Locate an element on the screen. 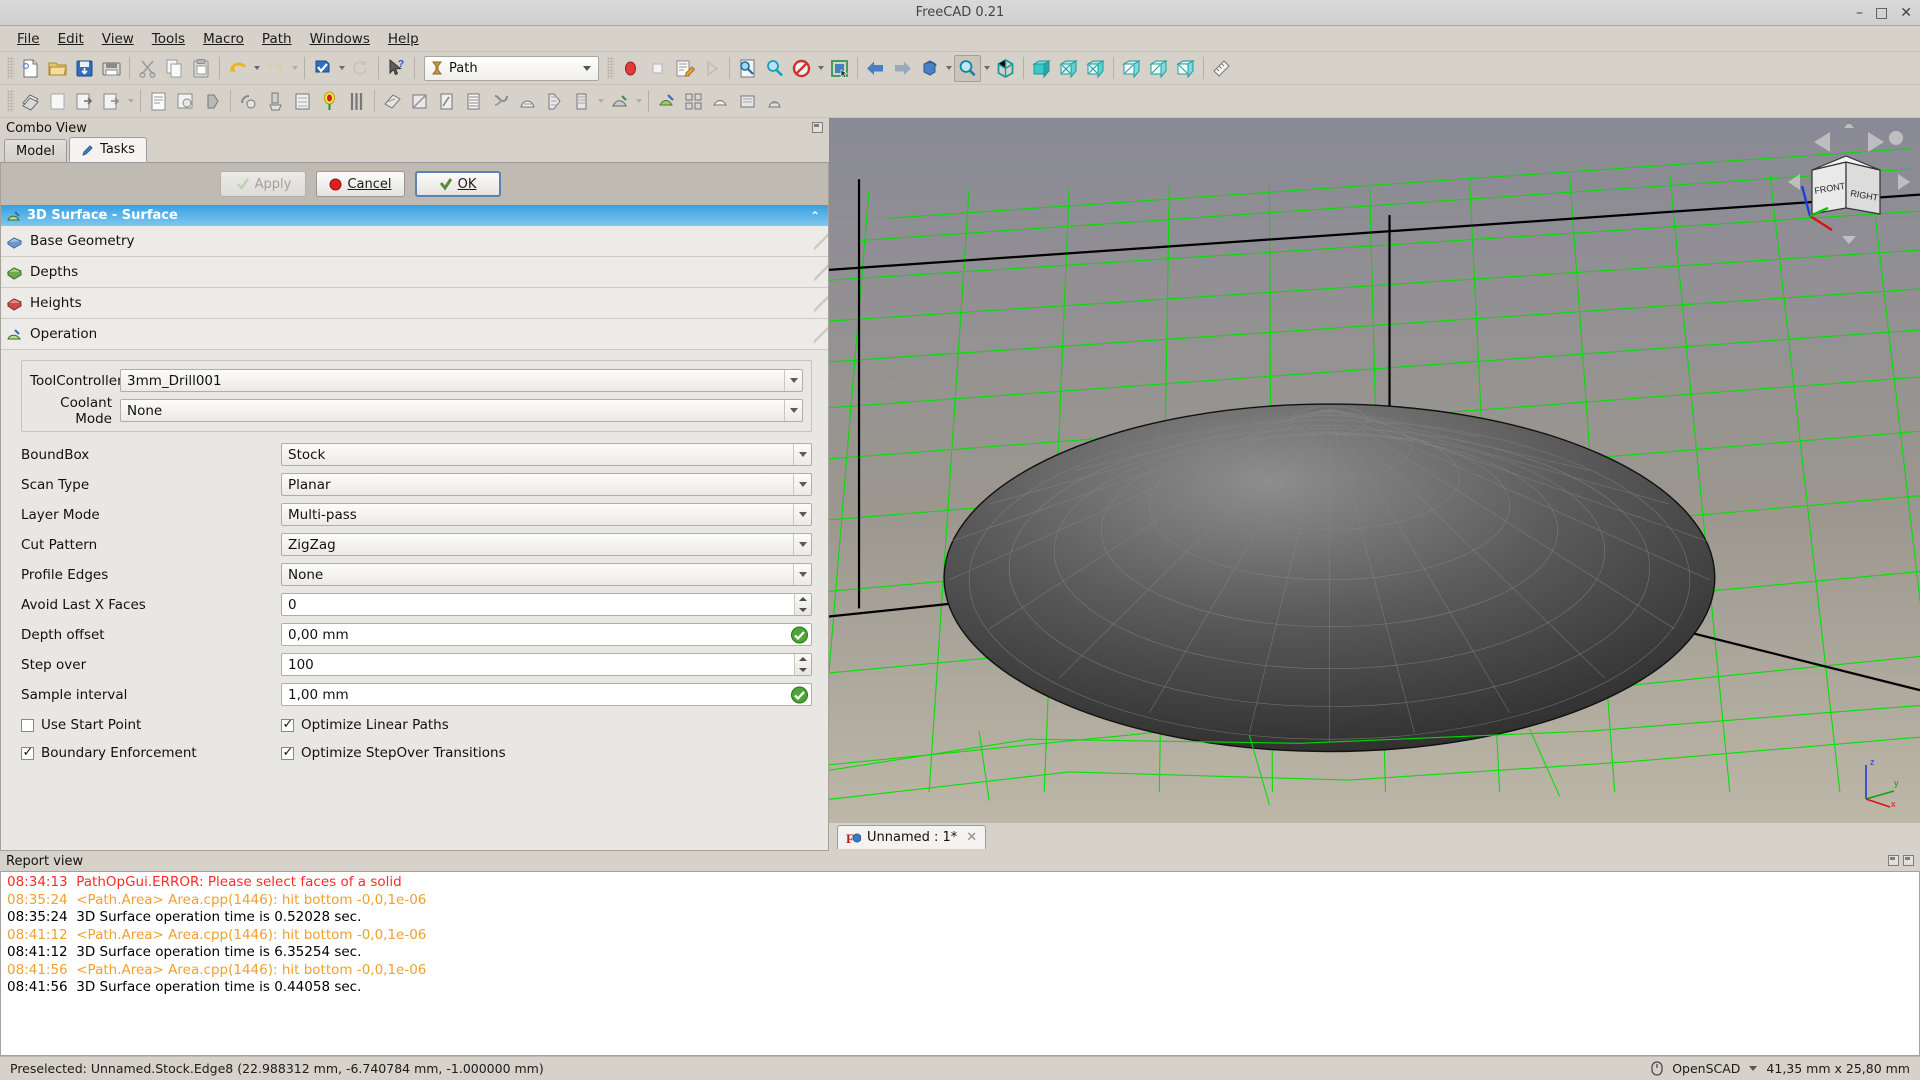 This screenshot has height=1080, width=1920. redo-dropdown-arrow is located at coordinates (294, 68).